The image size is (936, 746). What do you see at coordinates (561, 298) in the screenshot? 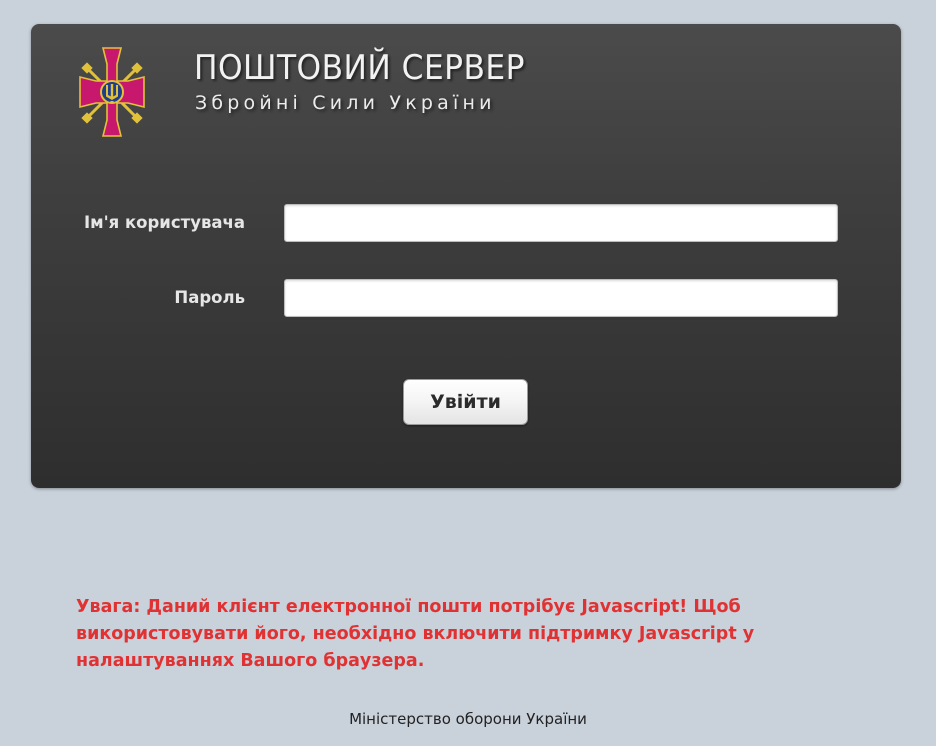
I see `password-input` at bounding box center [561, 298].